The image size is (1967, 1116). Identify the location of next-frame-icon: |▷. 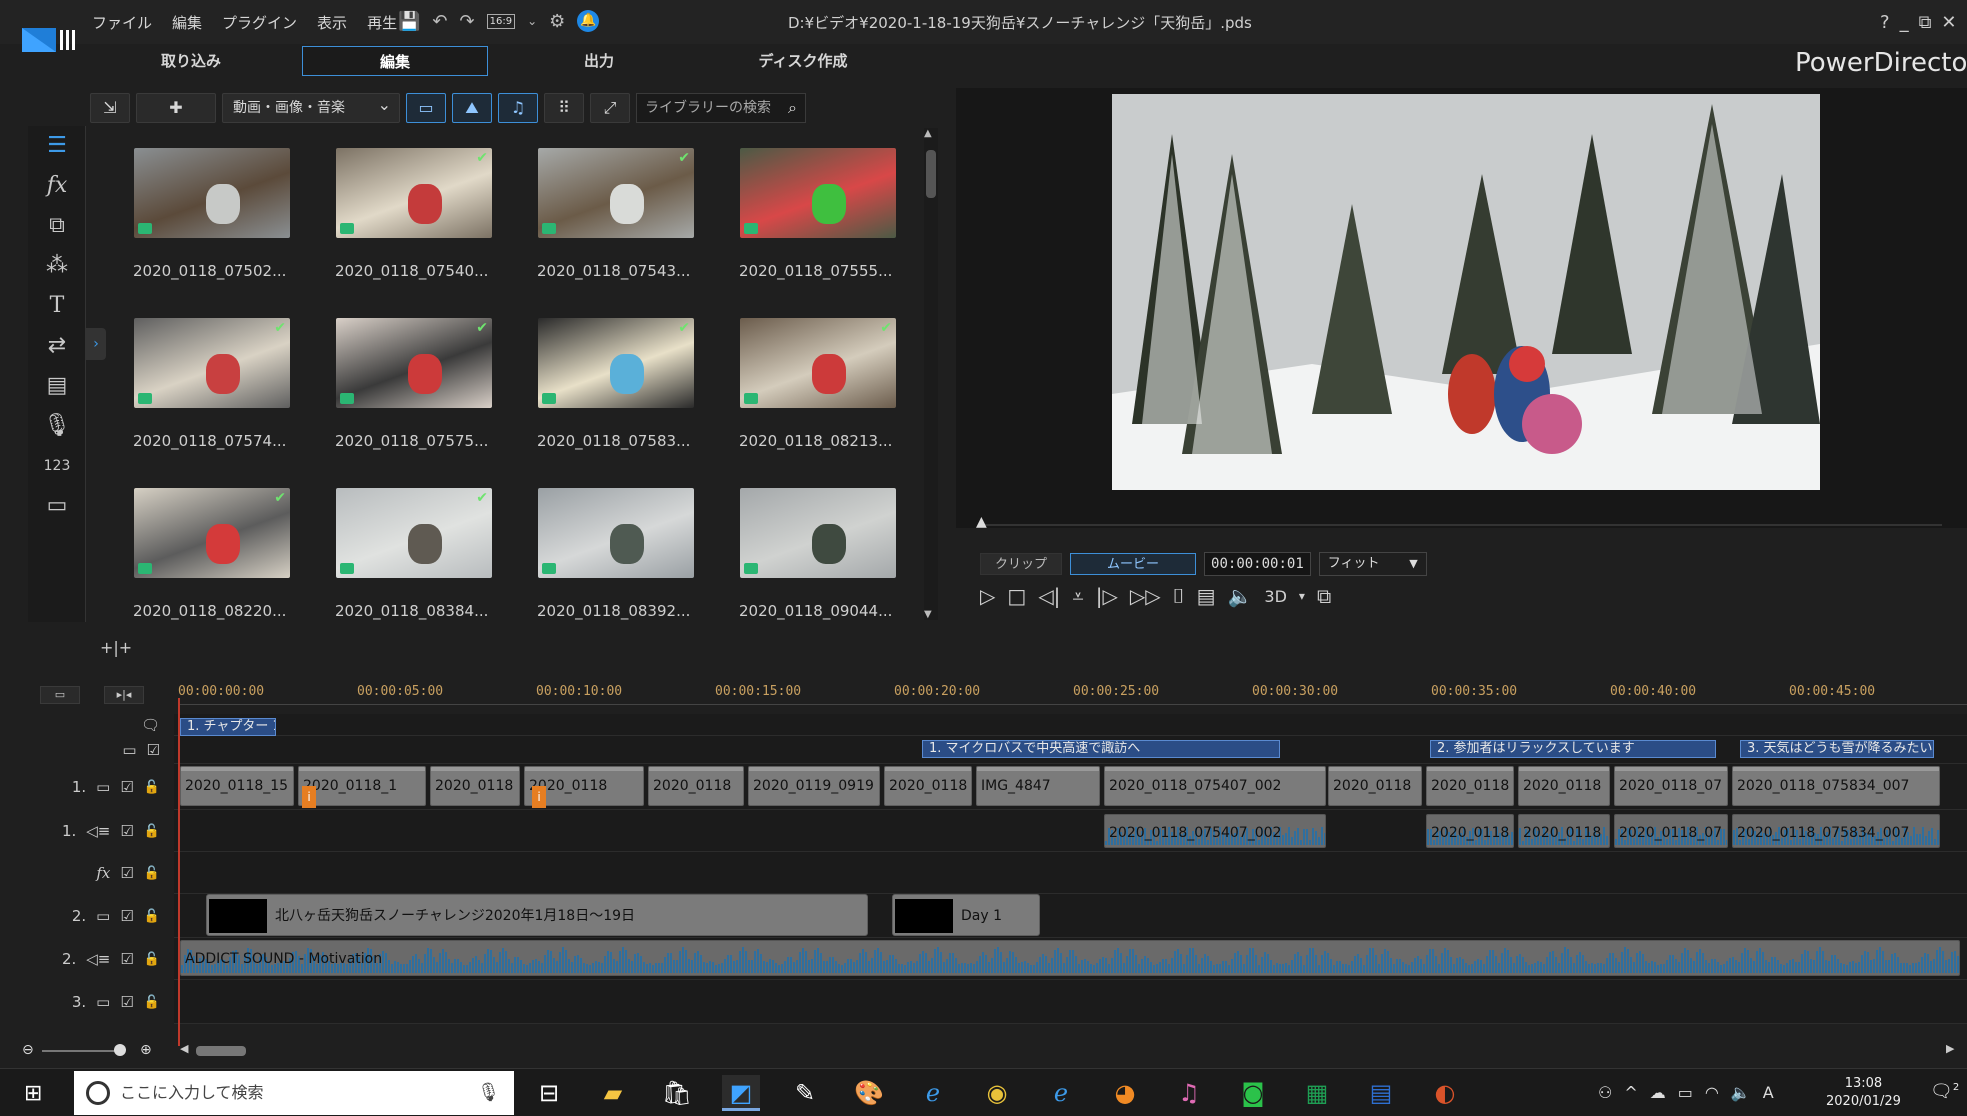
(1107, 596).